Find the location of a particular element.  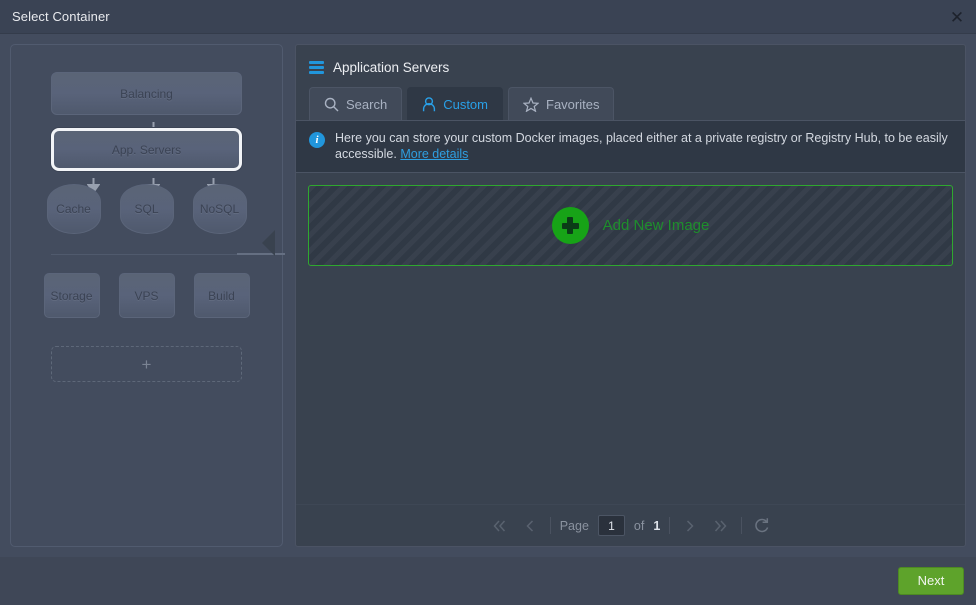

topology-node-storage: Storage is located at coordinates (71, 295).